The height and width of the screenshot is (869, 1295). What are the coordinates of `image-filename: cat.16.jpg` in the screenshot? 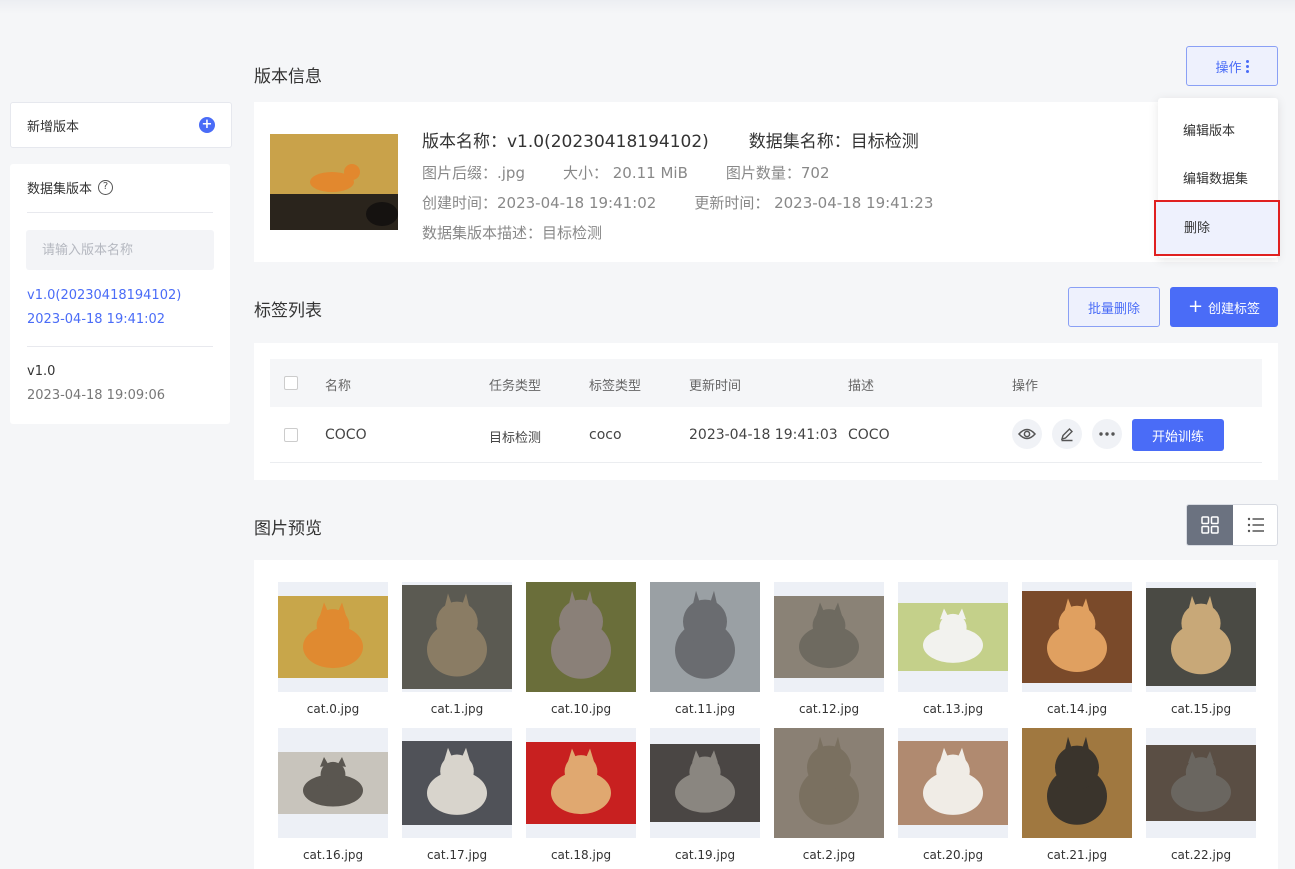 It's located at (333, 855).